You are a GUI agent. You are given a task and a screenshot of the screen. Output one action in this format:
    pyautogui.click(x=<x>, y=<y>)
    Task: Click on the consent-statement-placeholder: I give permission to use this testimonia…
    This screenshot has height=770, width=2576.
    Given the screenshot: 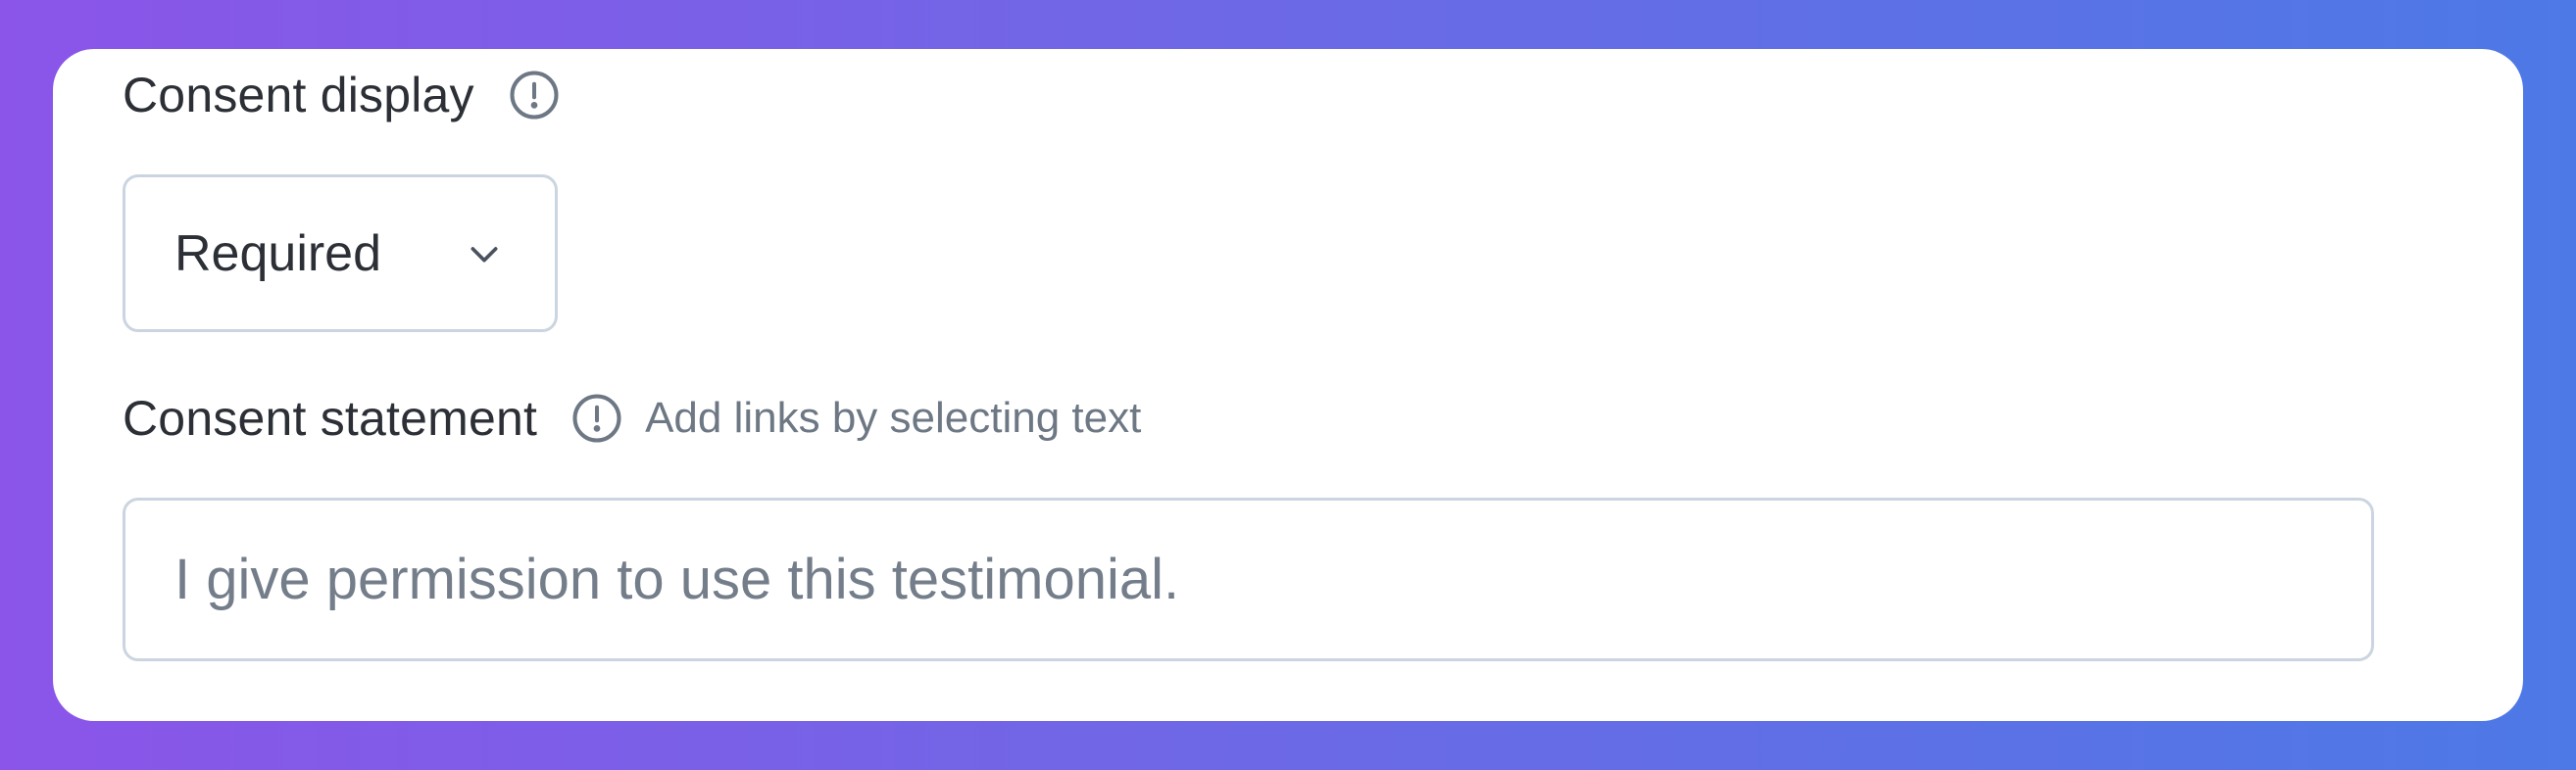 What is the action you would take?
    pyautogui.click(x=677, y=579)
    